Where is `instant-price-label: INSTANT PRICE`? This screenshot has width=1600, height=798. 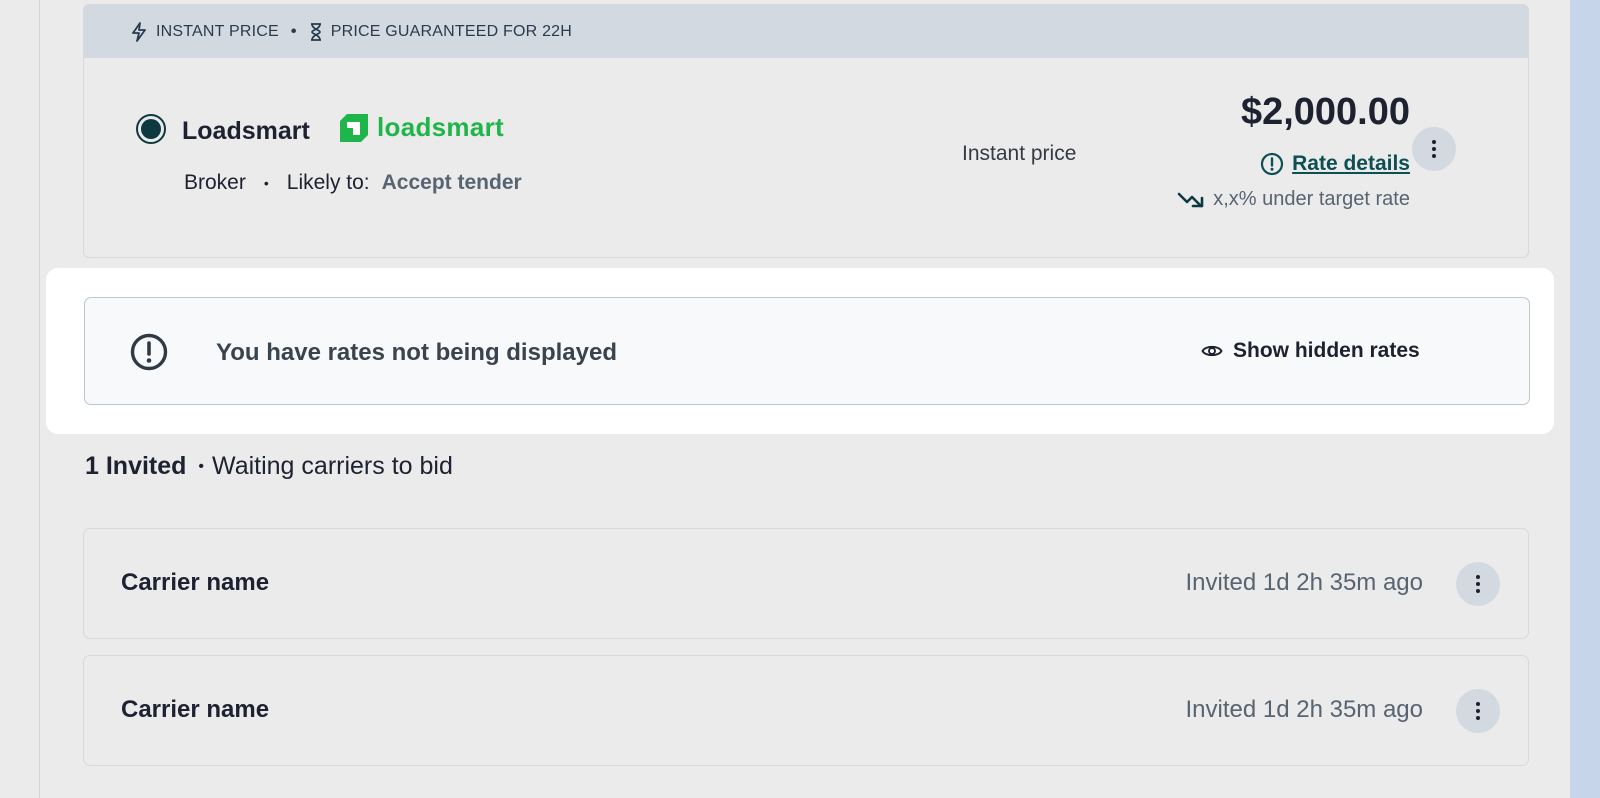 instant-price-label: INSTANT PRICE is located at coordinates (217, 31).